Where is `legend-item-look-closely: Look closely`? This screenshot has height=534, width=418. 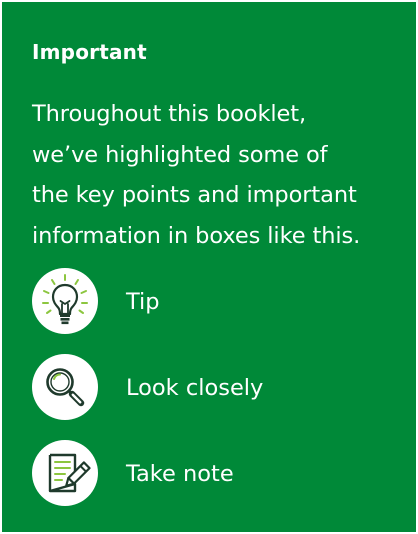 legend-item-look-closely: Look closely is located at coordinates (217, 387).